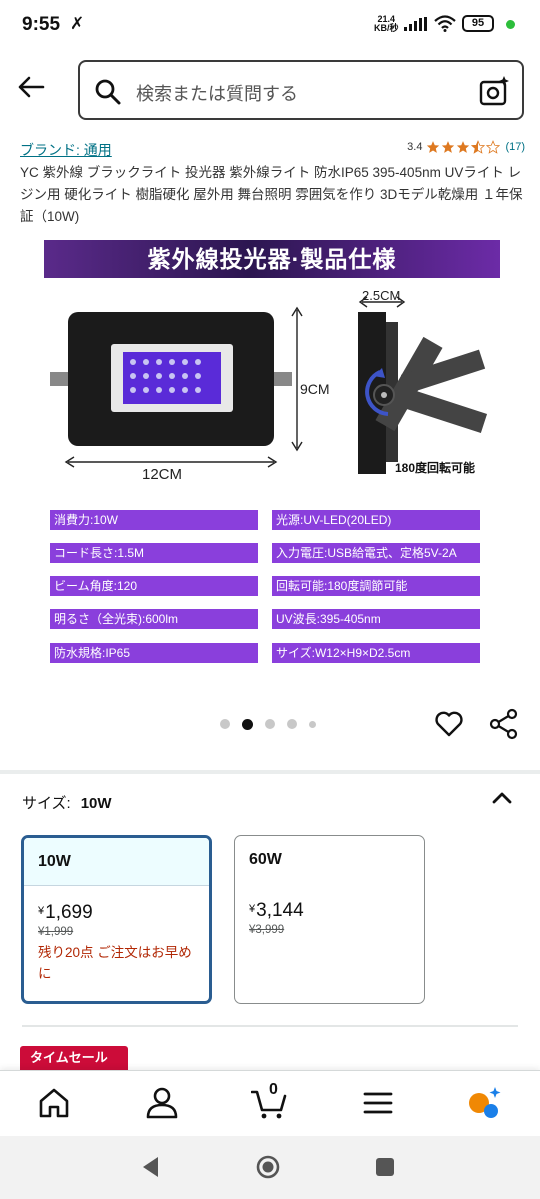 This screenshot has width=540, height=1199. What do you see at coordinates (217, 94) in the screenshot?
I see `search-placeholder: 検索または質問する` at bounding box center [217, 94].